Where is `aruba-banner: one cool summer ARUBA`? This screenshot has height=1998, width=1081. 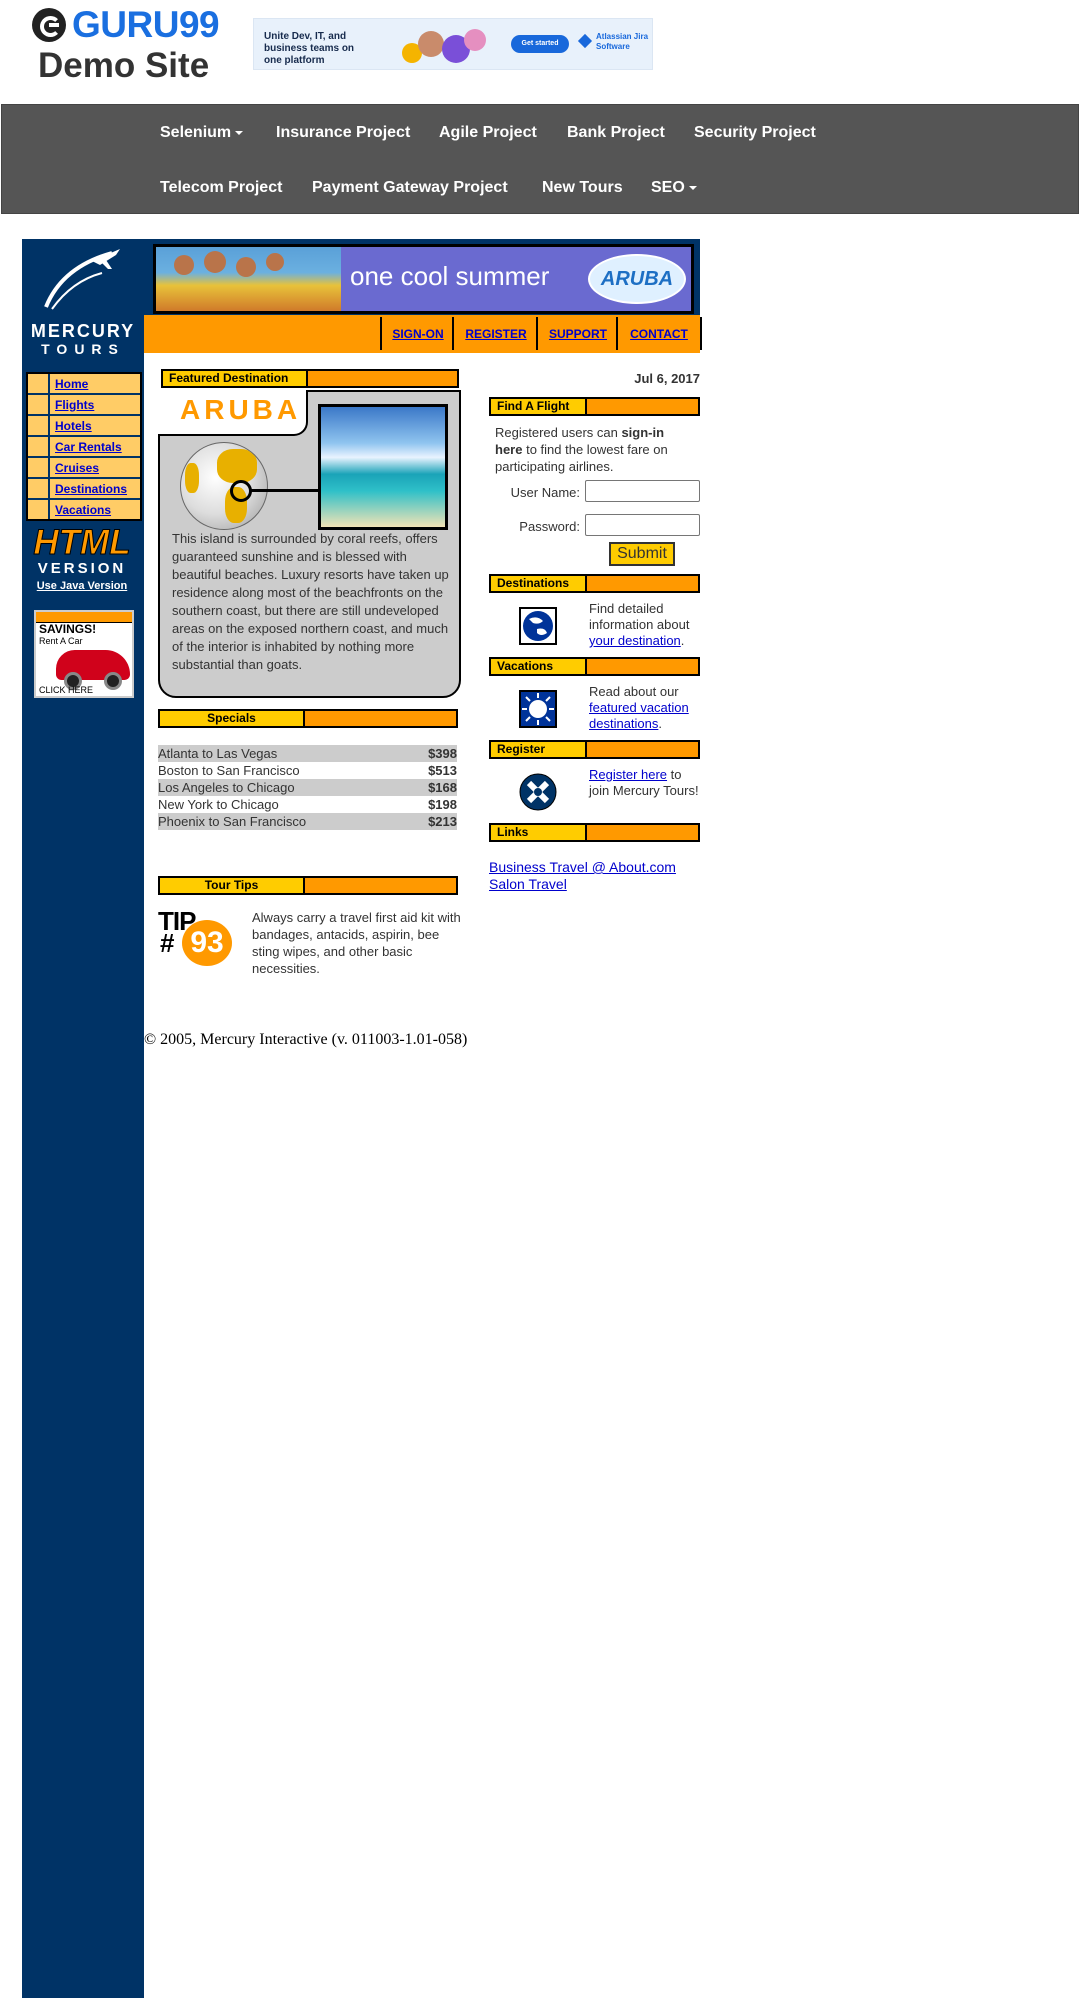
aruba-banner: one cool summer ARUBA is located at coordinates (423, 279).